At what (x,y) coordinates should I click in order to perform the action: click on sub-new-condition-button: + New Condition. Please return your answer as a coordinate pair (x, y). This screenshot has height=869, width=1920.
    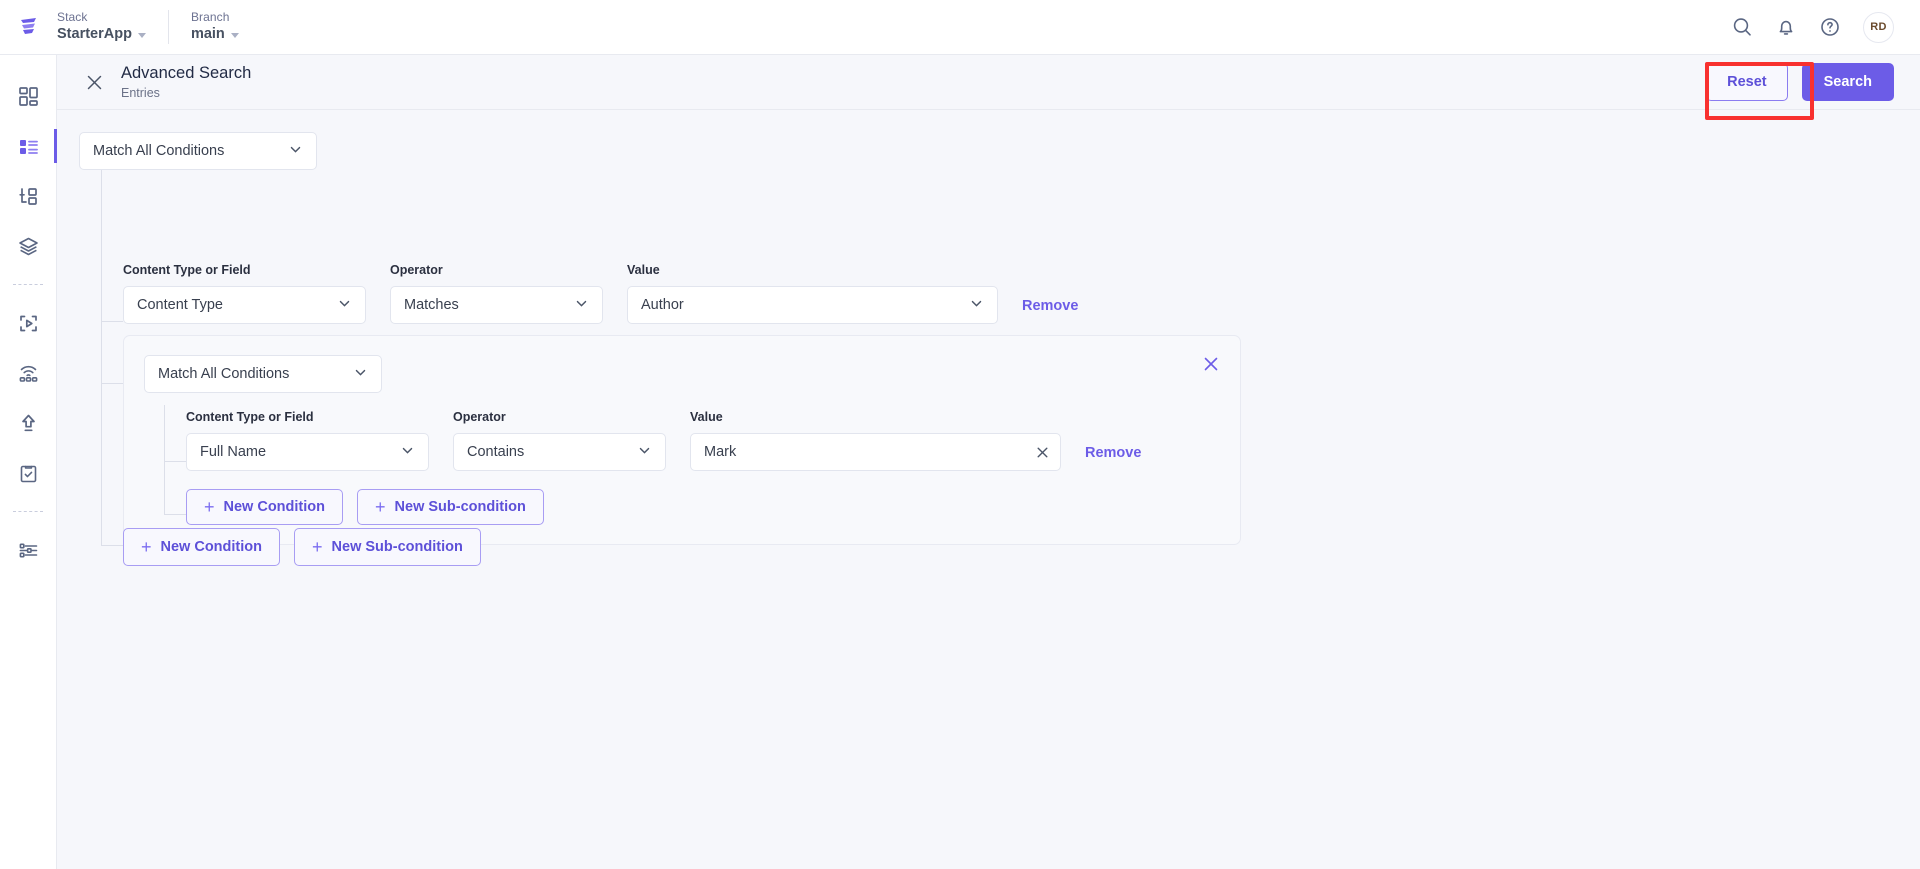
    Looking at the image, I should click on (265, 507).